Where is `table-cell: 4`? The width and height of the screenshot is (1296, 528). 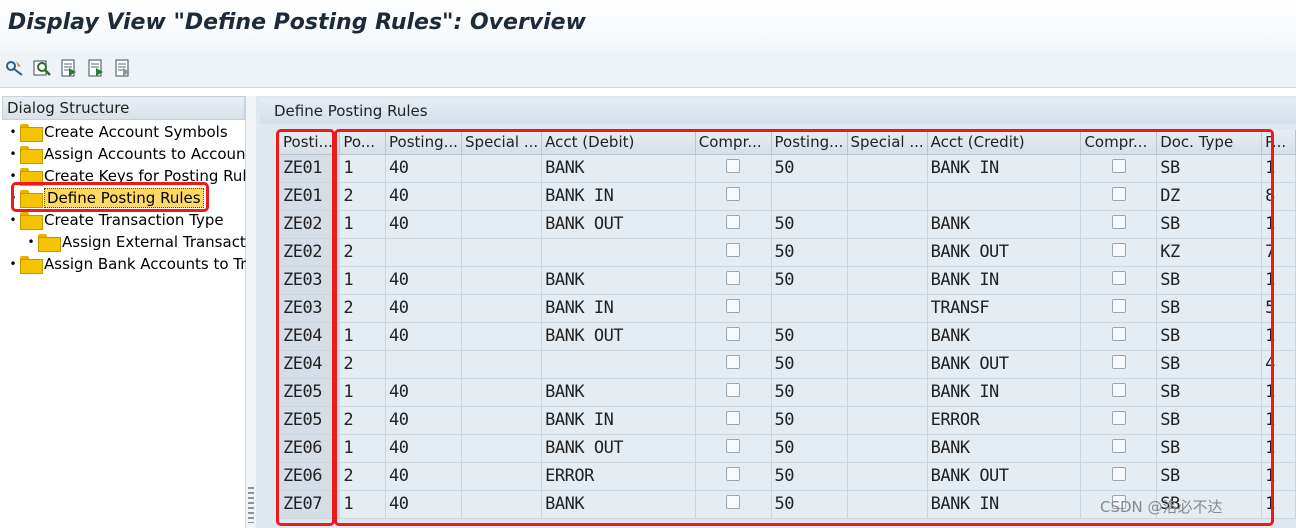
table-cell: 4 is located at coordinates (1278, 364).